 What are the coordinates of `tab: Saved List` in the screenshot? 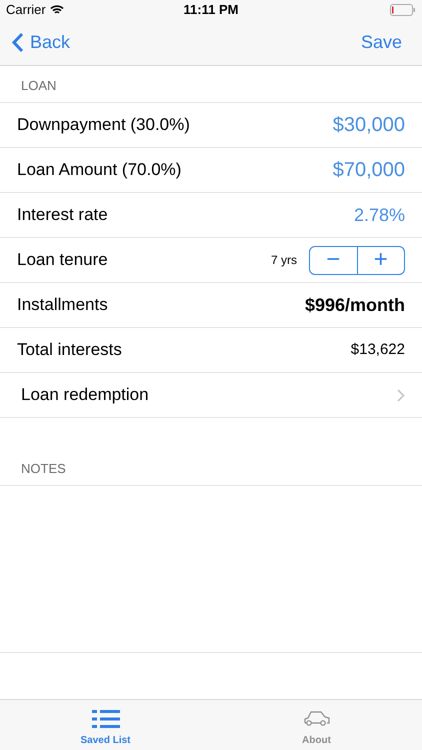 It's located at (105, 725).